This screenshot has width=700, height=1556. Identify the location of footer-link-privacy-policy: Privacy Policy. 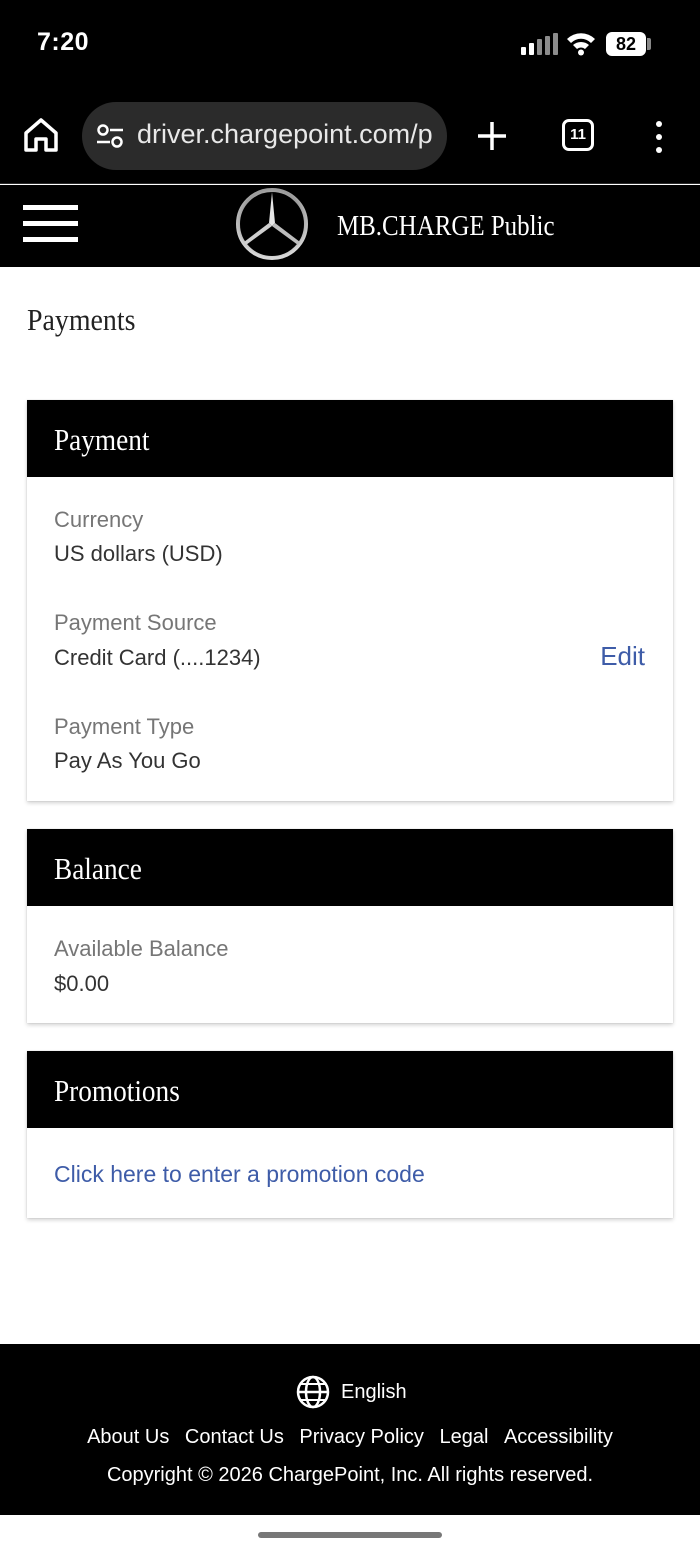
(361, 1437).